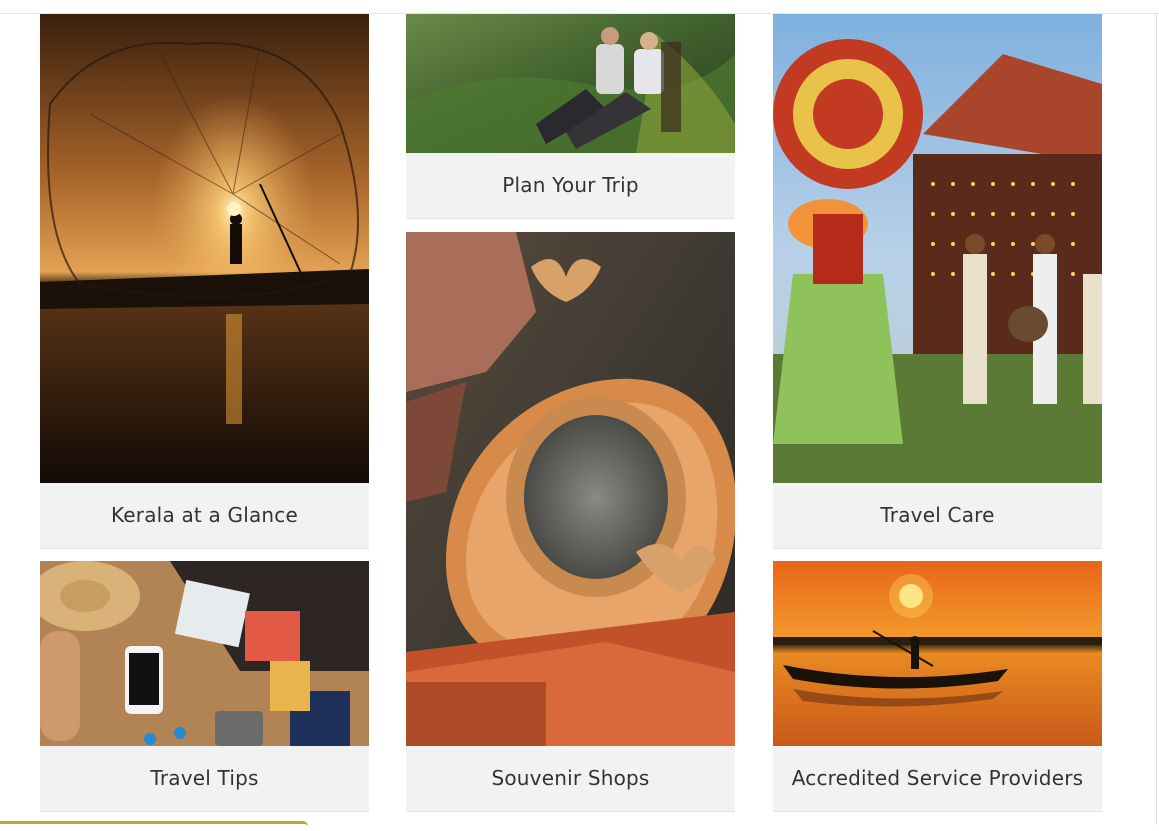 This screenshot has width=1159, height=831. Describe the element at coordinates (204, 779) in the screenshot. I see `card-label: Travel Tips` at that location.